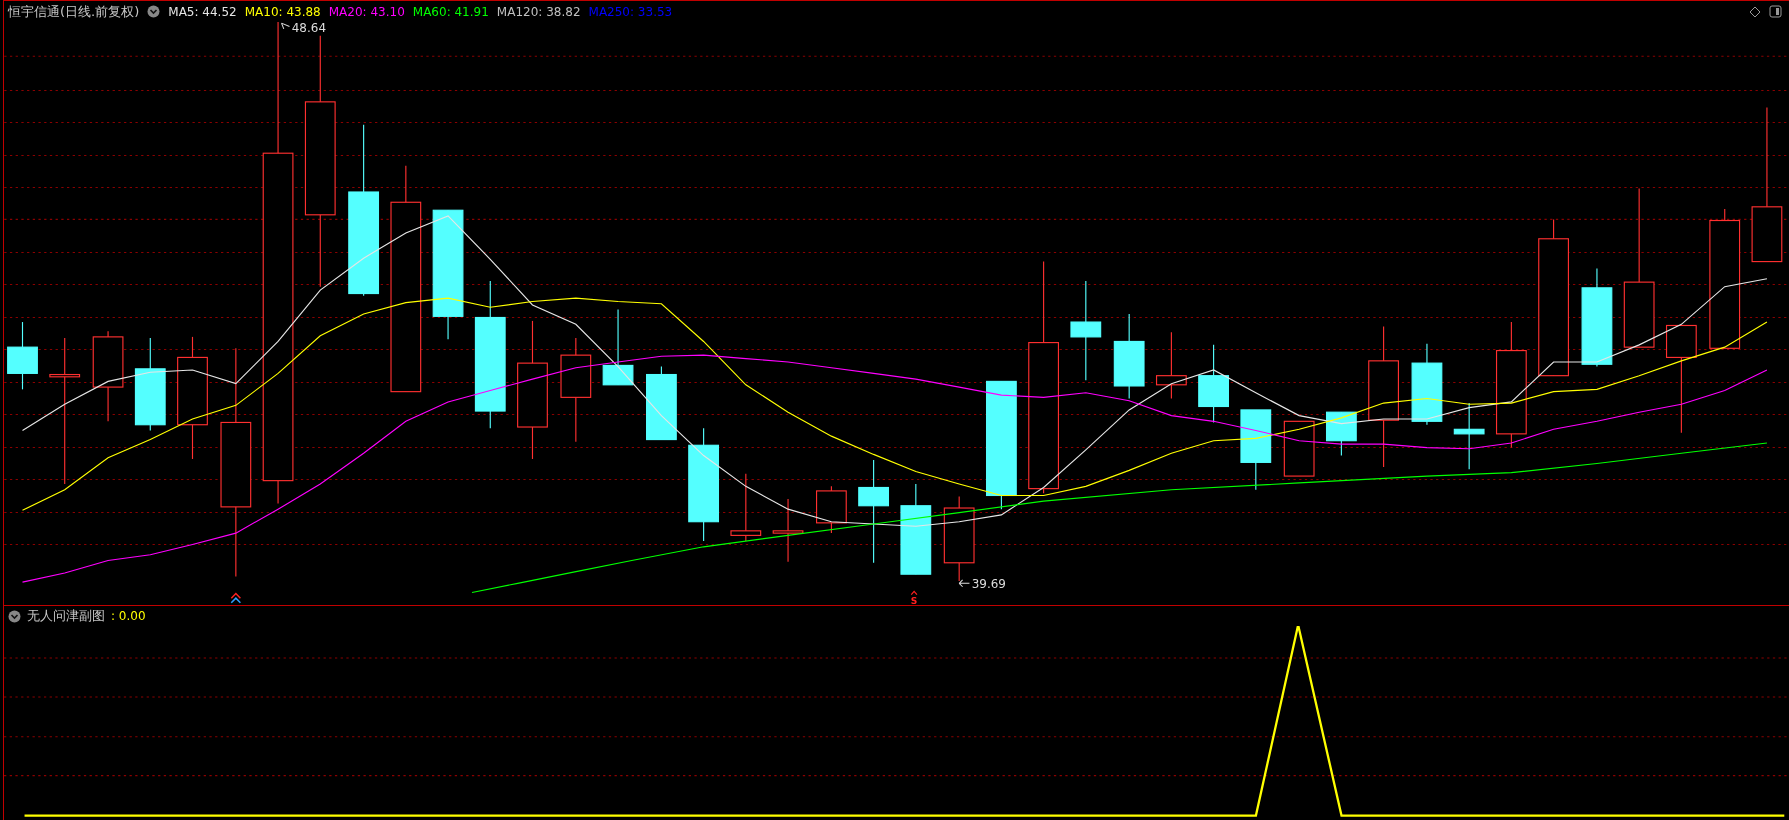  What do you see at coordinates (128, 616) in the screenshot?
I see `indicator-value: : 0.00` at bounding box center [128, 616].